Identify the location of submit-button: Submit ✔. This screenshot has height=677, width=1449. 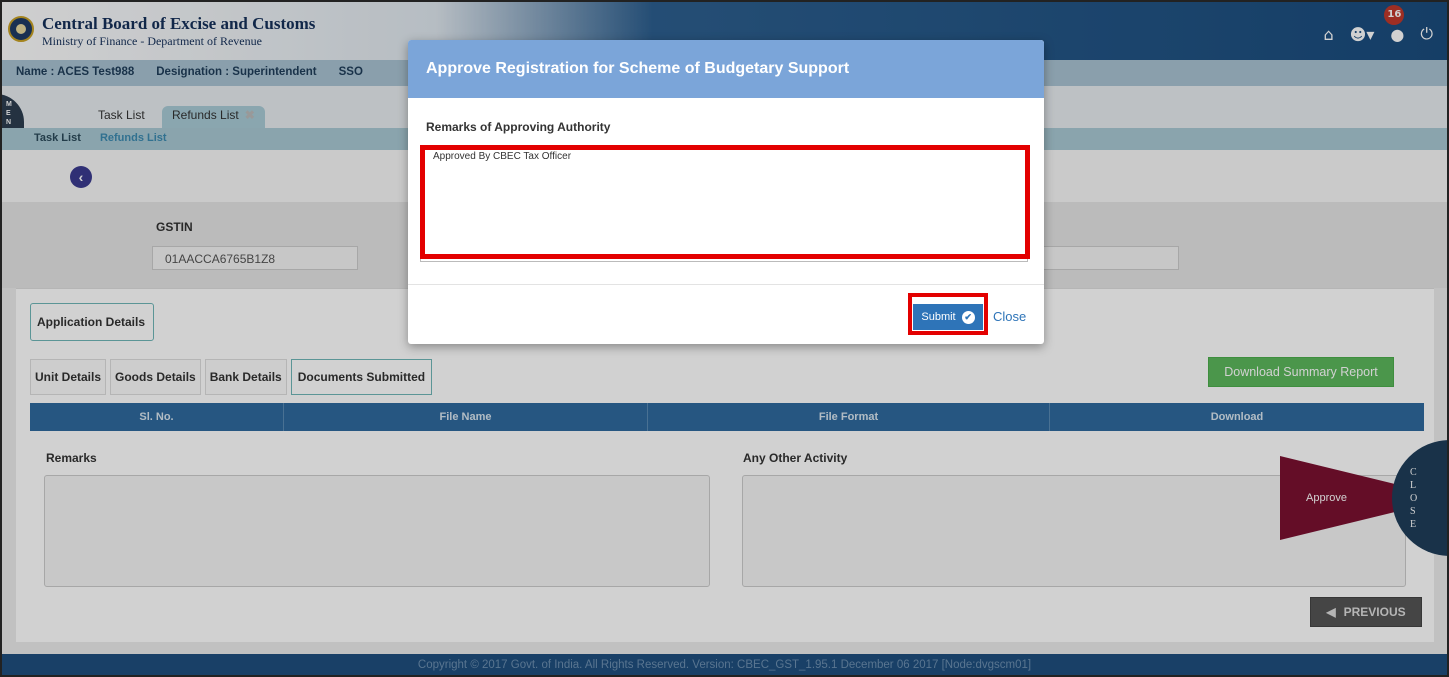
(948, 317).